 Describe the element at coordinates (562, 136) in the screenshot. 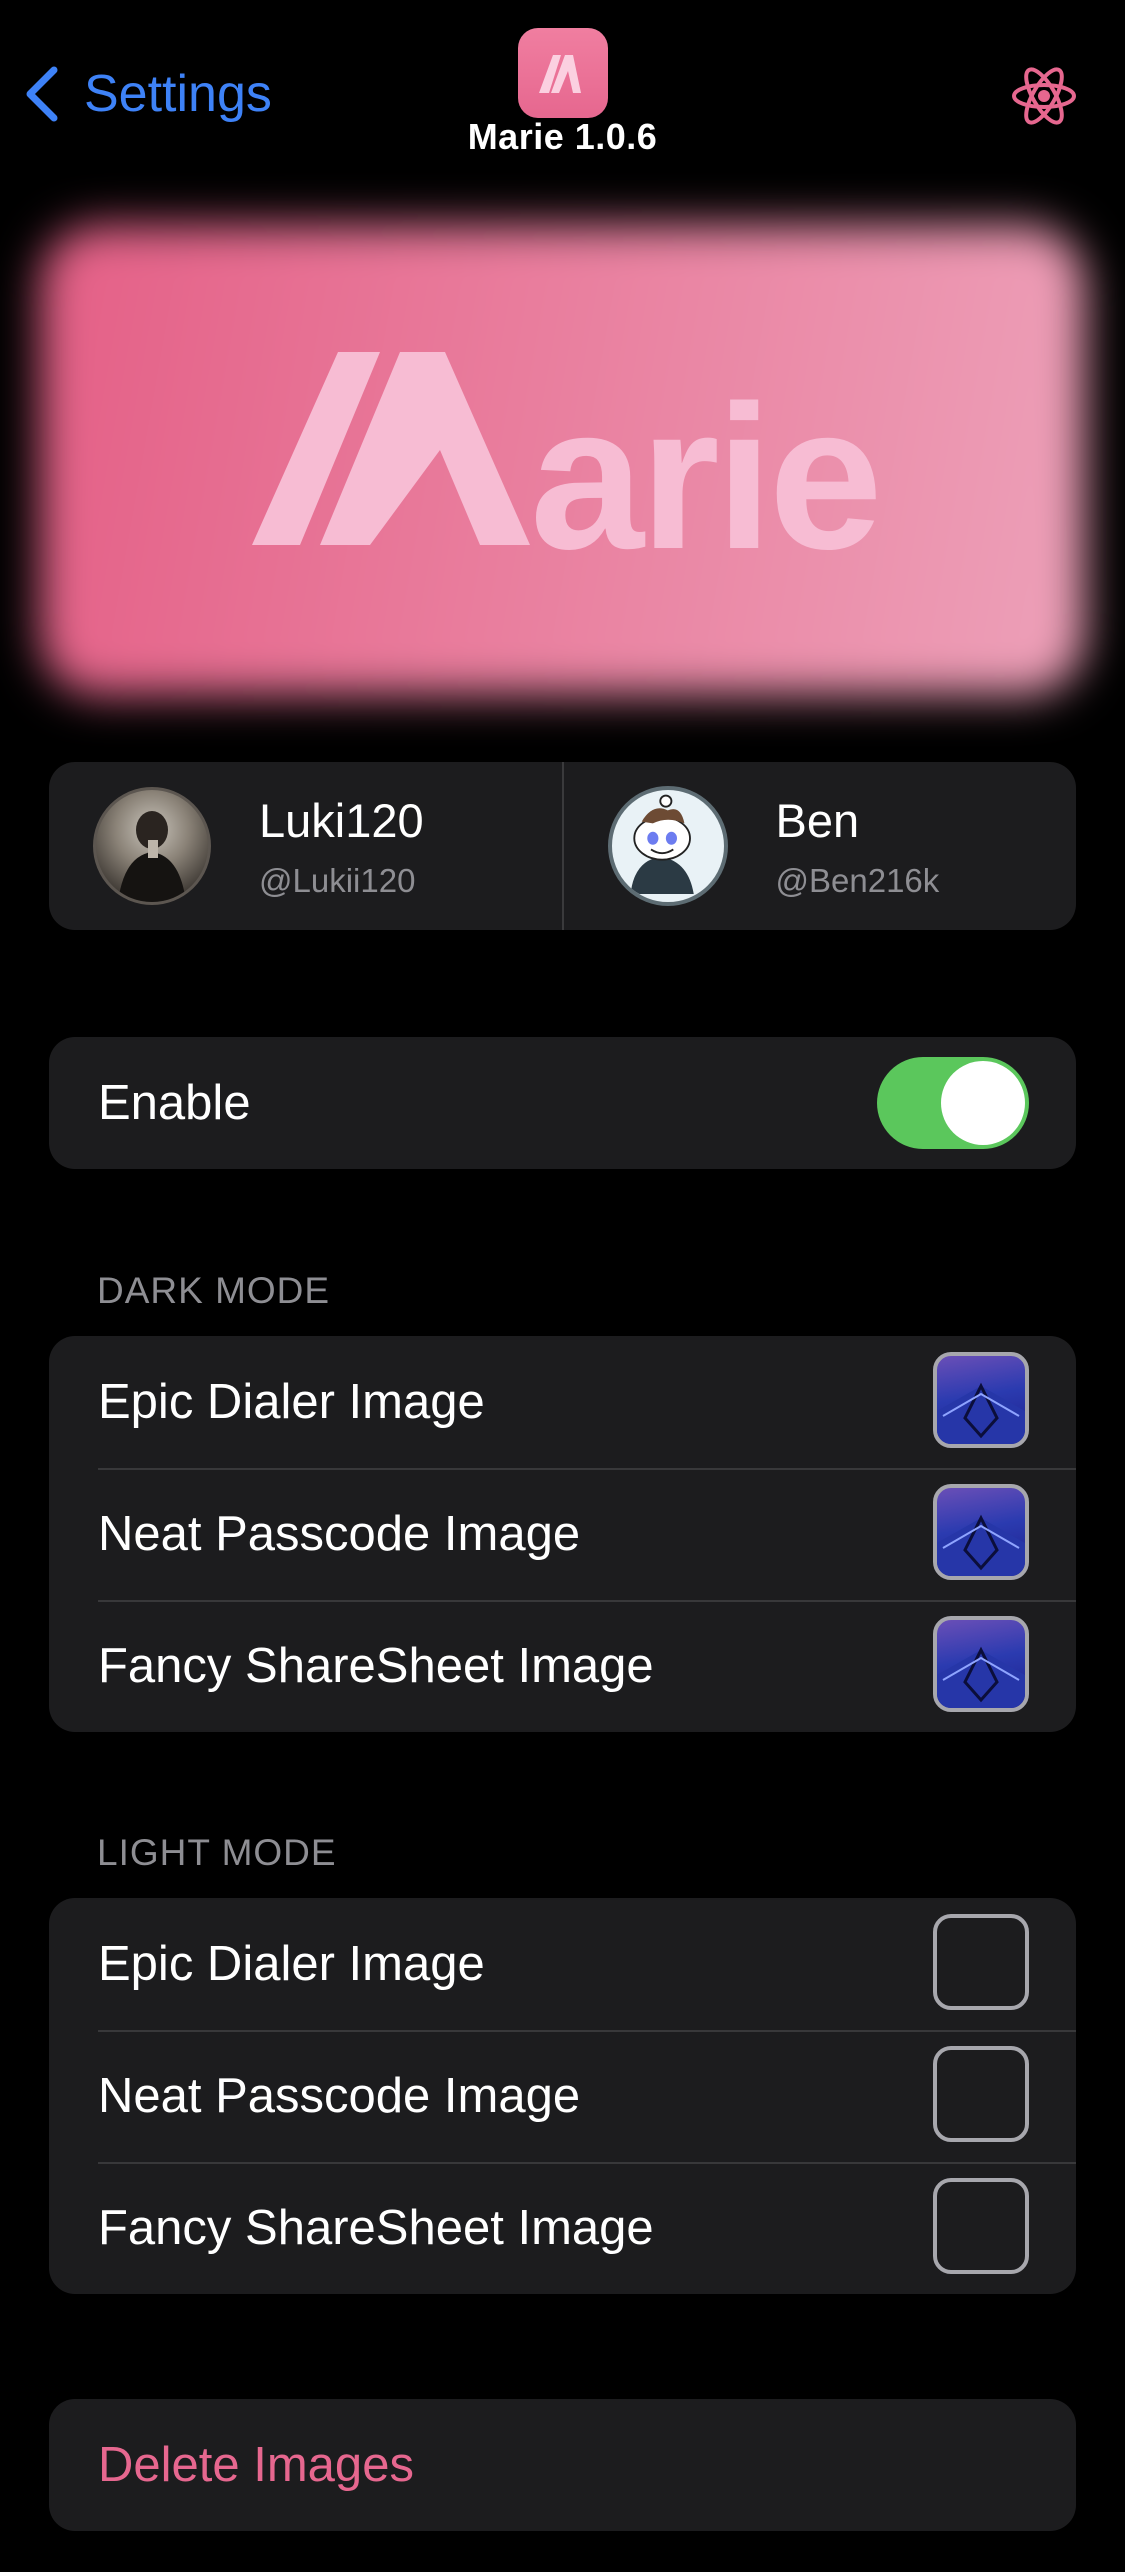

I see `nav-title: Marie 1.0.6` at that location.